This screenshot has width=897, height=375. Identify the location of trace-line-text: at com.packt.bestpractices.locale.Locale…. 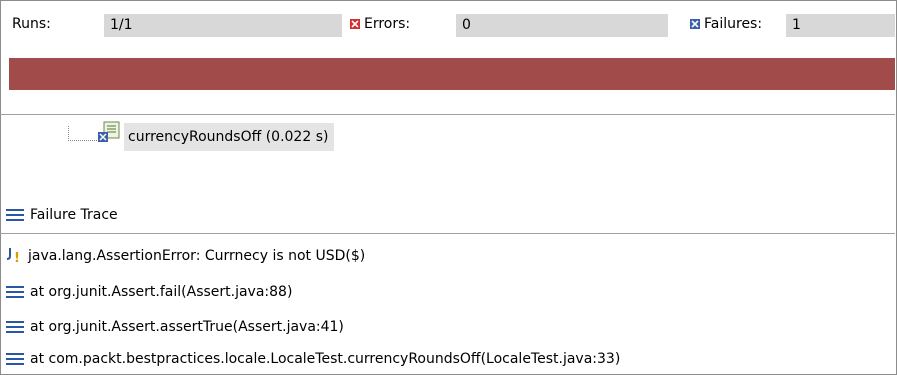
(325, 359).